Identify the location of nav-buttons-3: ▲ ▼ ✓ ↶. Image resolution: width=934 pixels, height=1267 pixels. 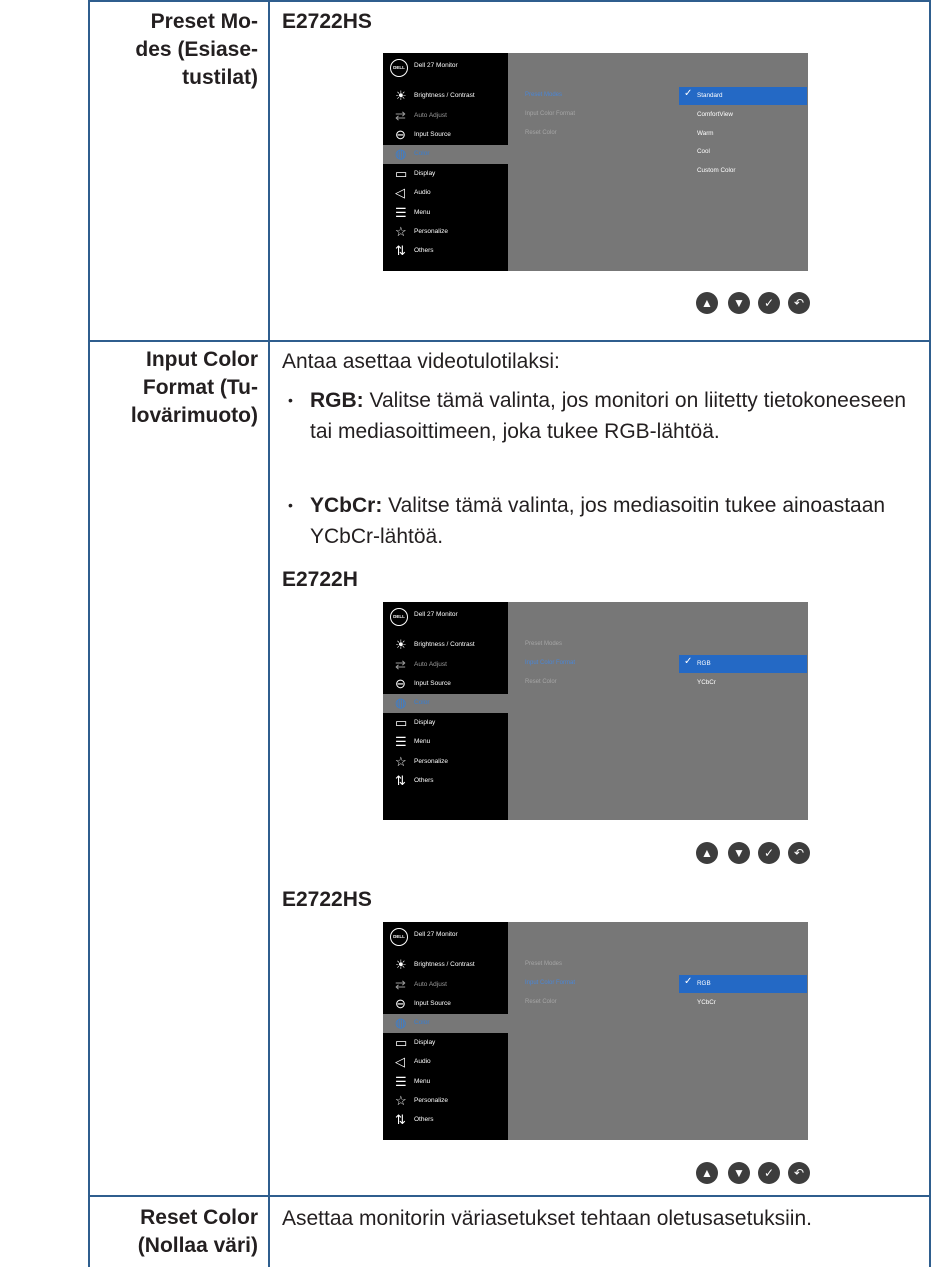
(756, 1174).